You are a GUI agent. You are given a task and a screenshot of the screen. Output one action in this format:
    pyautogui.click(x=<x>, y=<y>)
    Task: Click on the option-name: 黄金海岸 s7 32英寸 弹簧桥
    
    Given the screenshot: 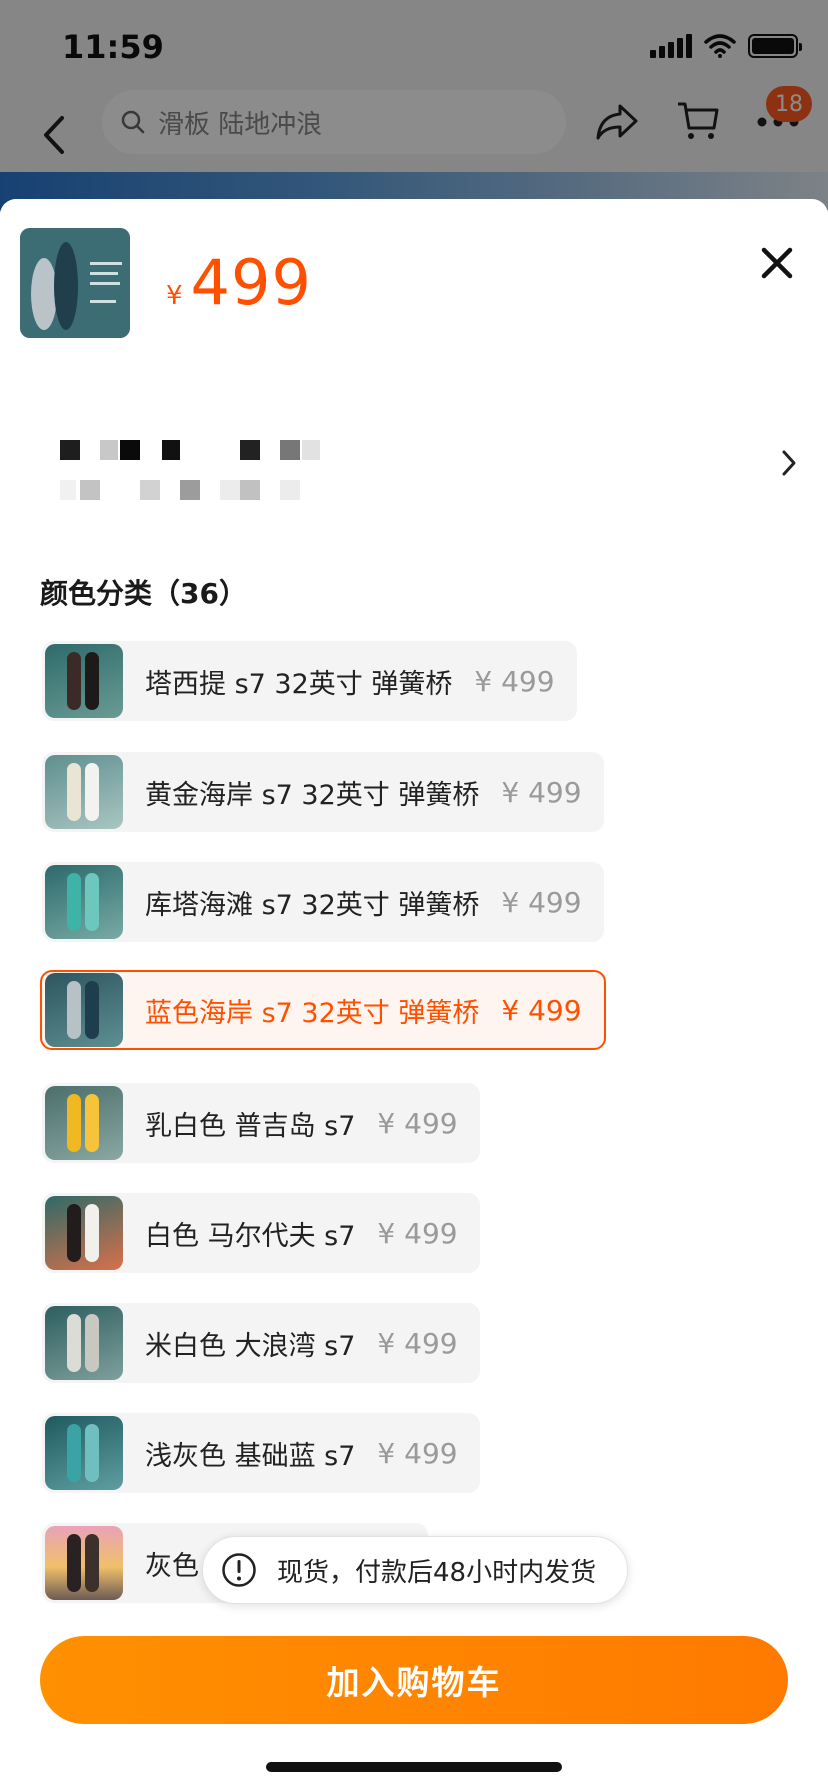 What is the action you would take?
    pyautogui.click(x=312, y=795)
    